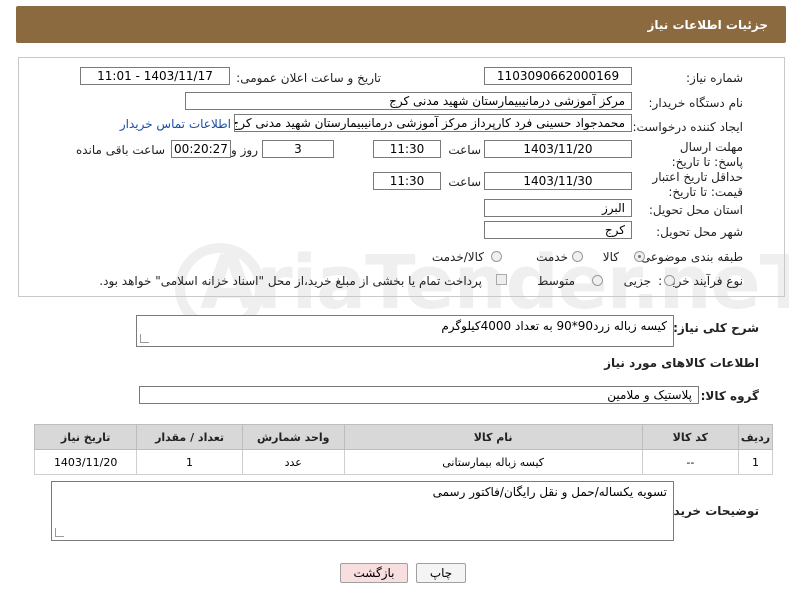 The image size is (789, 598). What do you see at coordinates (577, 256) in the screenshot?
I see `category-service-radio` at bounding box center [577, 256].